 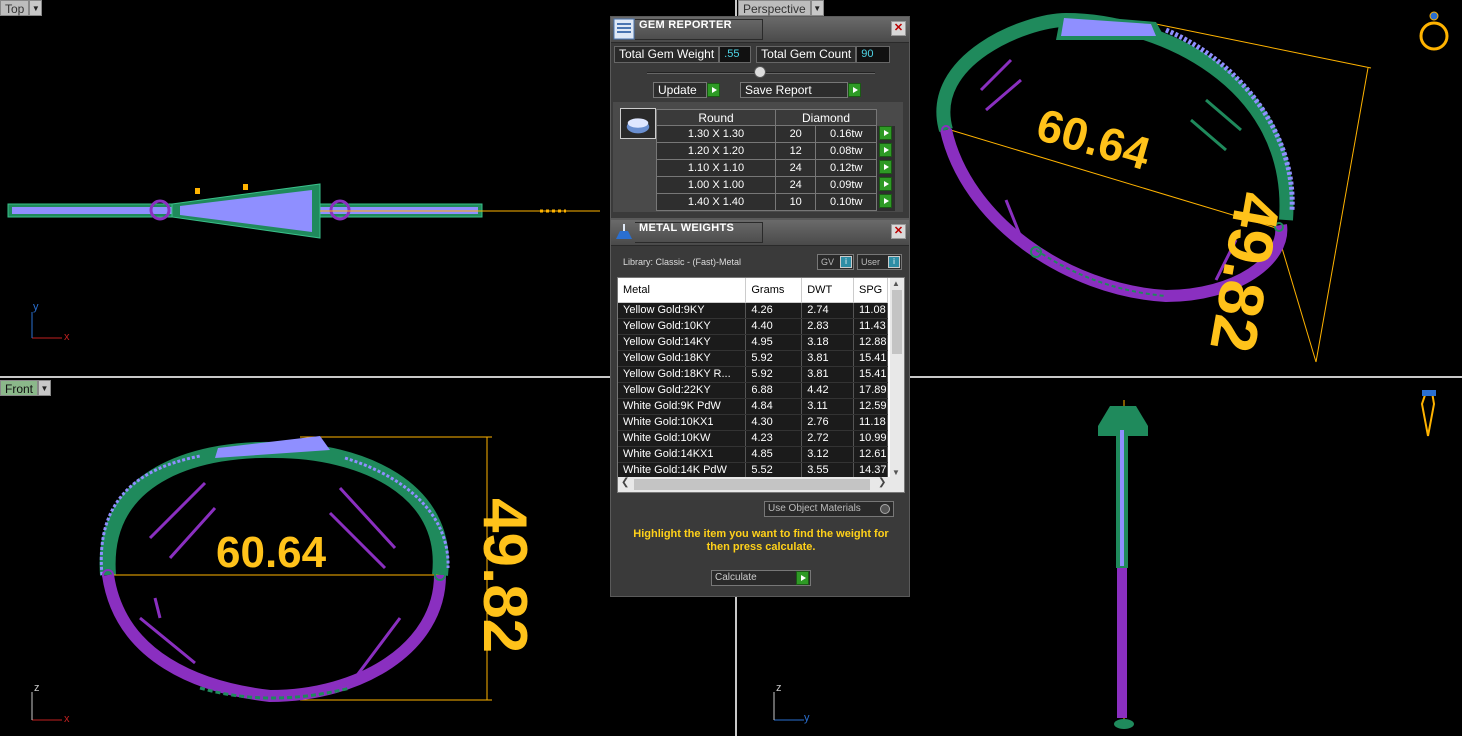 What do you see at coordinates (760, 72) in the screenshot?
I see `gem-slider-knob` at bounding box center [760, 72].